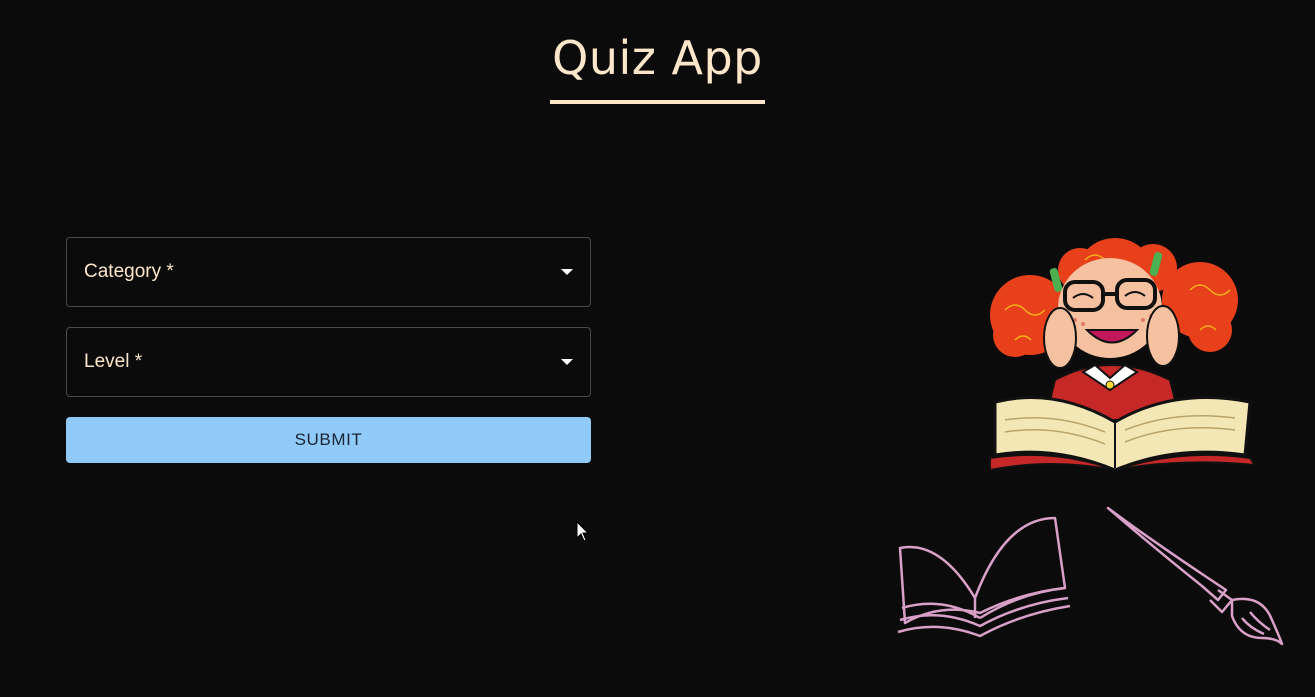 This screenshot has width=1315, height=697. What do you see at coordinates (328, 440) in the screenshot?
I see `submit-button: SUBMIT` at bounding box center [328, 440].